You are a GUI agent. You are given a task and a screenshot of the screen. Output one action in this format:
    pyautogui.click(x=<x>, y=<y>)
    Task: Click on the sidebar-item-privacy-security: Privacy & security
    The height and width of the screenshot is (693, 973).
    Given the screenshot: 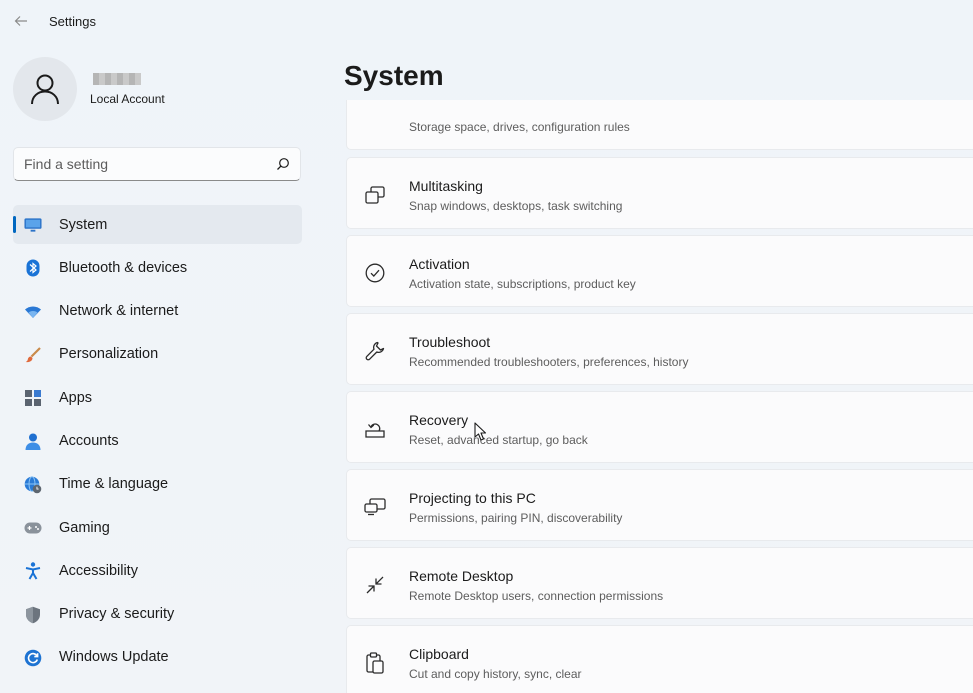 What is the action you would take?
    pyautogui.click(x=157, y=614)
    